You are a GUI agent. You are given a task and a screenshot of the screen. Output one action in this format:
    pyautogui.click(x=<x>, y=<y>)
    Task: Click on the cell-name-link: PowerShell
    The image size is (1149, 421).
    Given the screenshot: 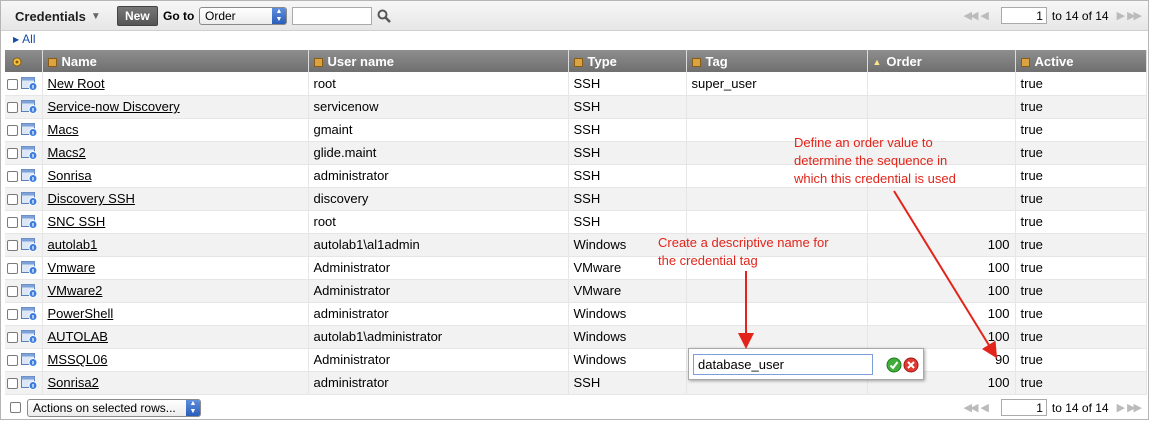 What is the action you would take?
    pyautogui.click(x=175, y=314)
    